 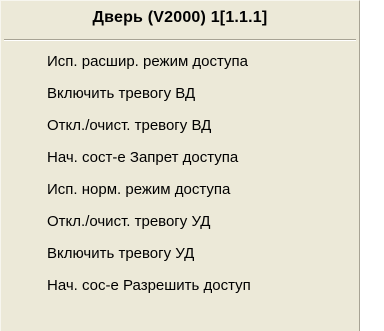 I want to click on menu-item-use-normal-access-mode: Исп. норм. режим доступа, so click(x=180, y=190).